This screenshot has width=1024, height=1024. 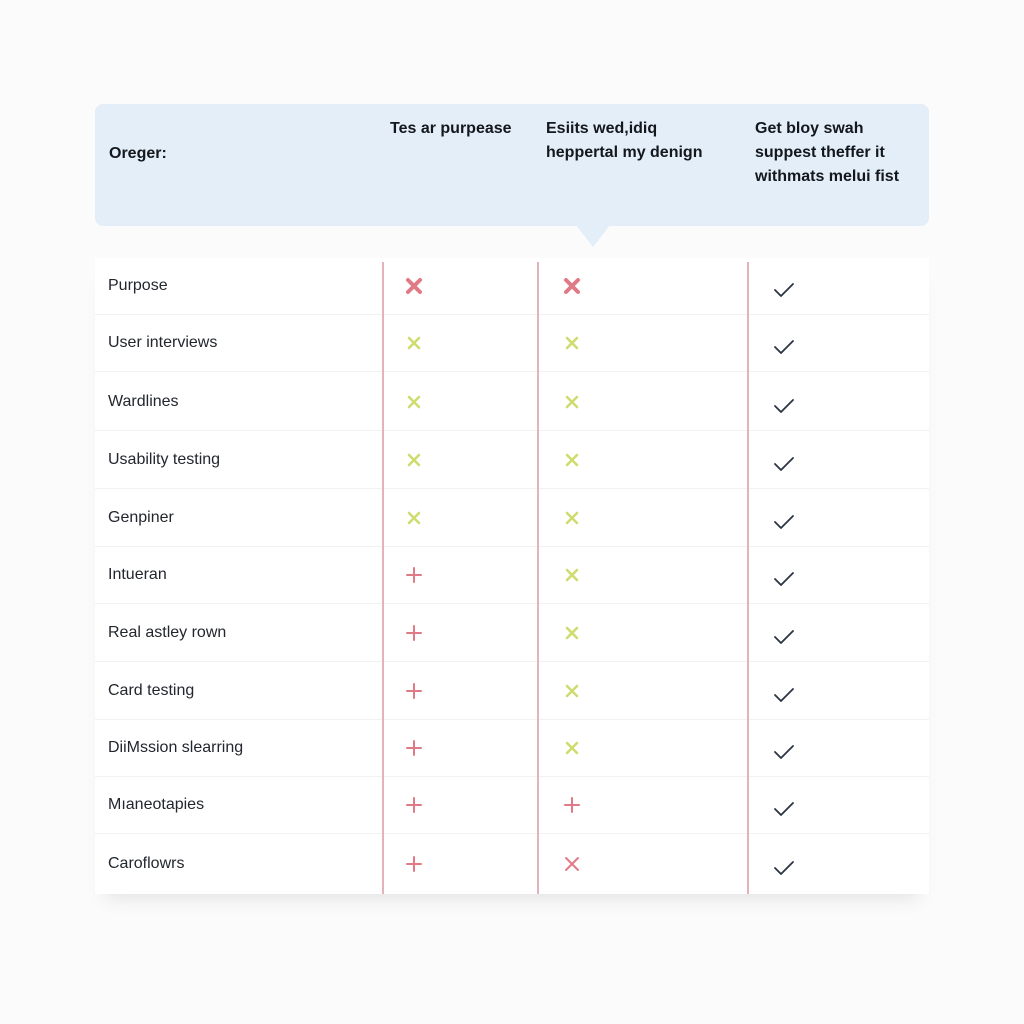 I want to click on row-label: Intueran, so click(x=137, y=574).